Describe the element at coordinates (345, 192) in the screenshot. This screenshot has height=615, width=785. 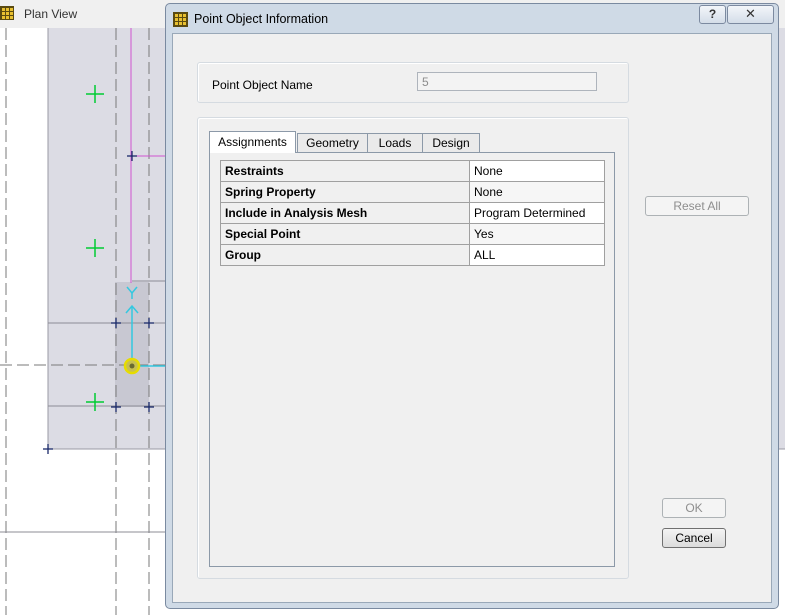
I see `row-key-spring-property: Spring Property` at that location.